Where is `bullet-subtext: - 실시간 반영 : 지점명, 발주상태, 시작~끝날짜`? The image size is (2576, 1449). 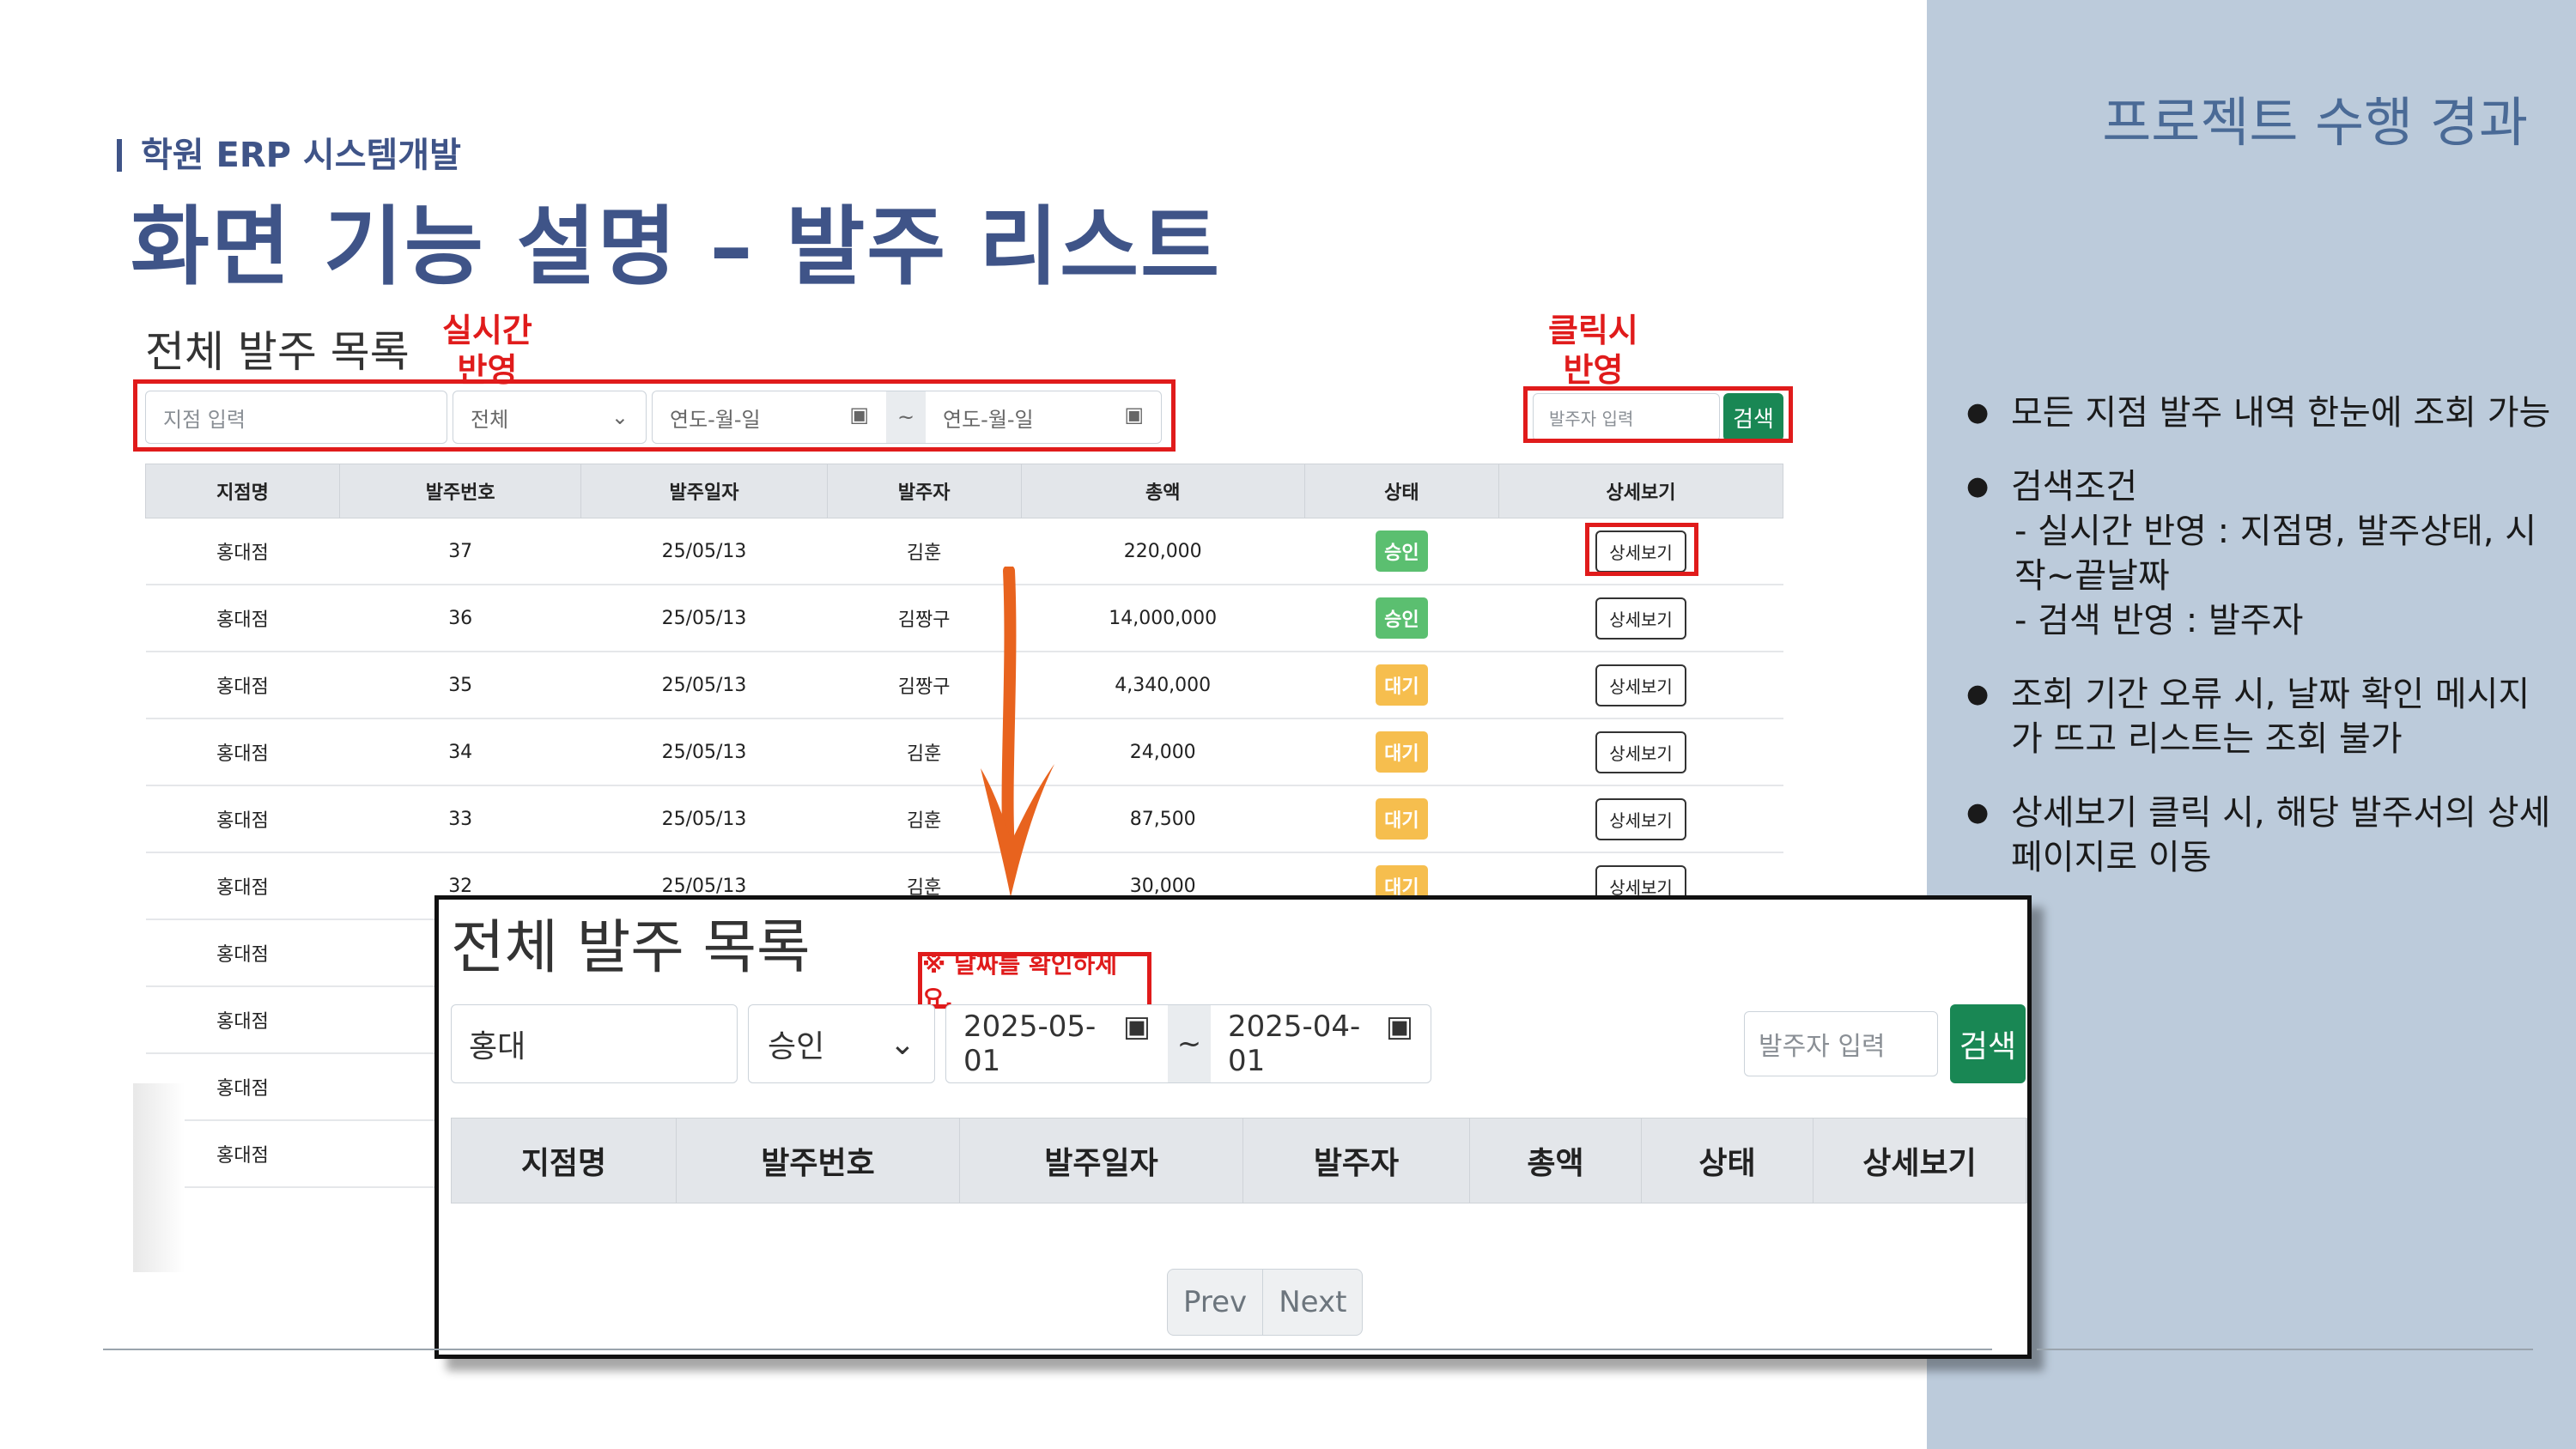
bullet-subtext: - 실시간 반영 : 지점명, 발주상태, 시작~끝날짜 is located at coordinates (2275, 554).